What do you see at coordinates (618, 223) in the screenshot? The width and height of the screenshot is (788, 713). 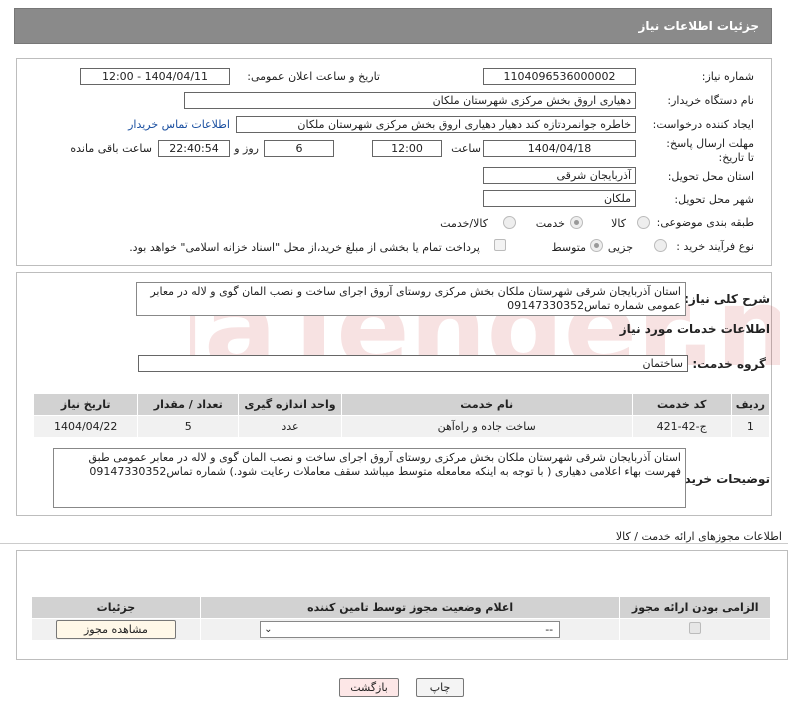 I see `category-option-goods: کالا` at bounding box center [618, 223].